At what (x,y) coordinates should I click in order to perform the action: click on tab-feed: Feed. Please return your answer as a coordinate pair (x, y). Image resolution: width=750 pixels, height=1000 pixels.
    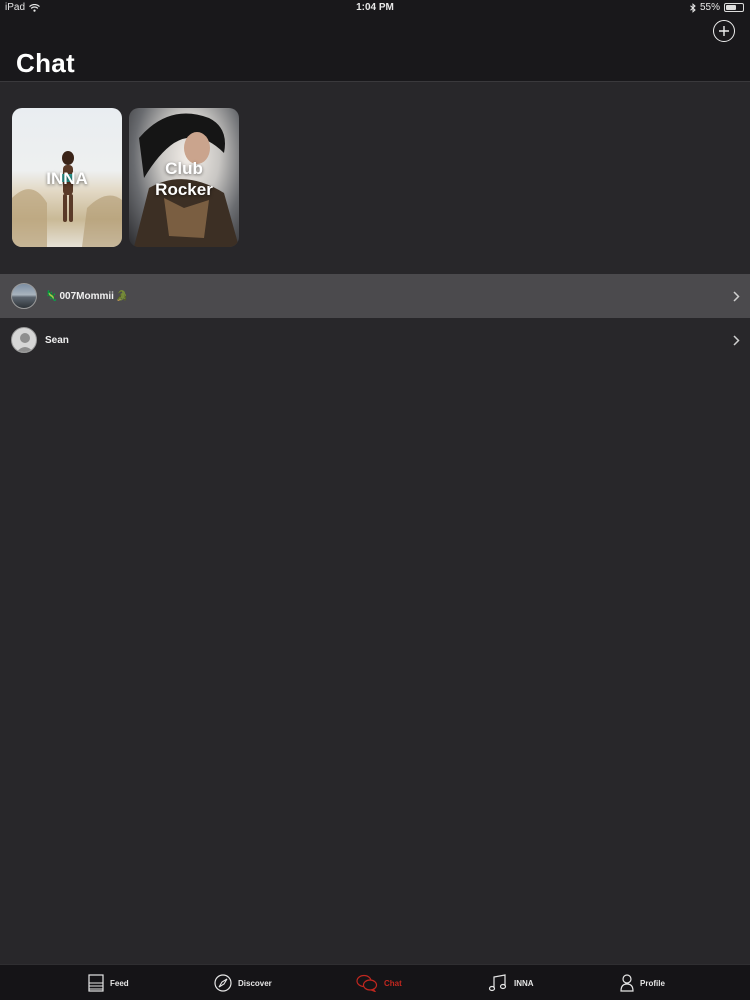
    Looking at the image, I should click on (108, 982).